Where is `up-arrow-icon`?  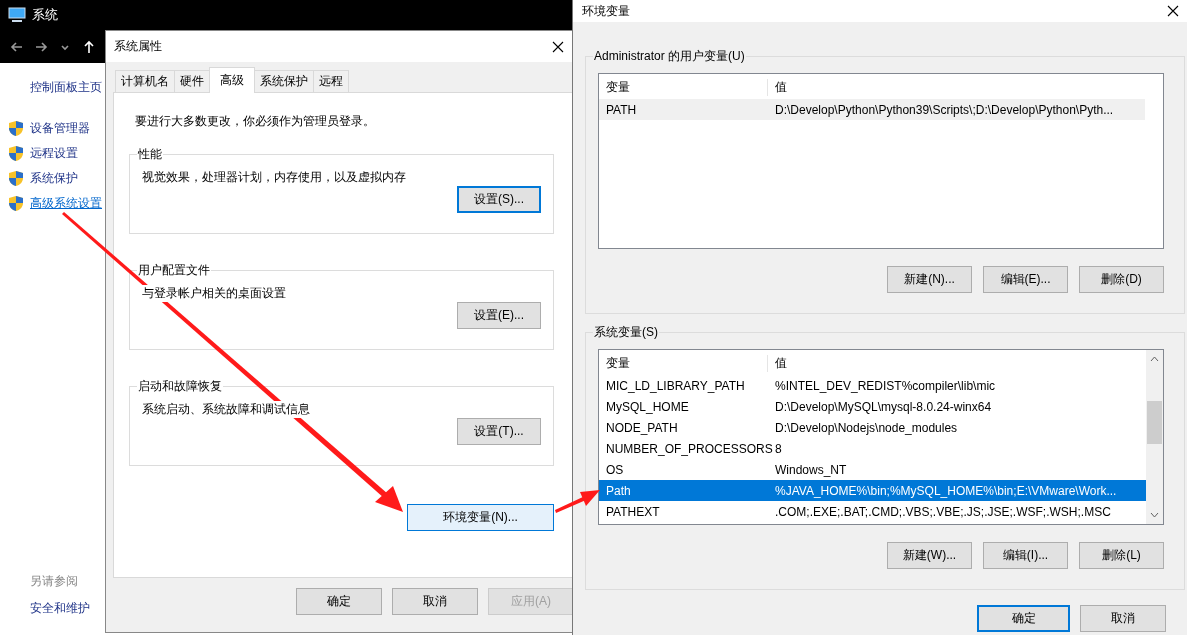
up-arrow-icon is located at coordinates (89, 46).